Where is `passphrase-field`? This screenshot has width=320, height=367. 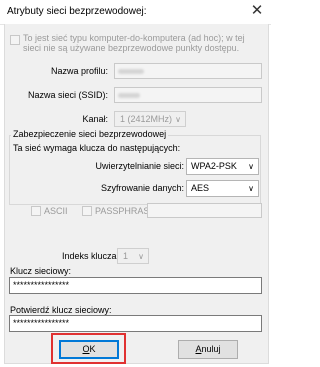
passphrase-field is located at coordinates (204, 210).